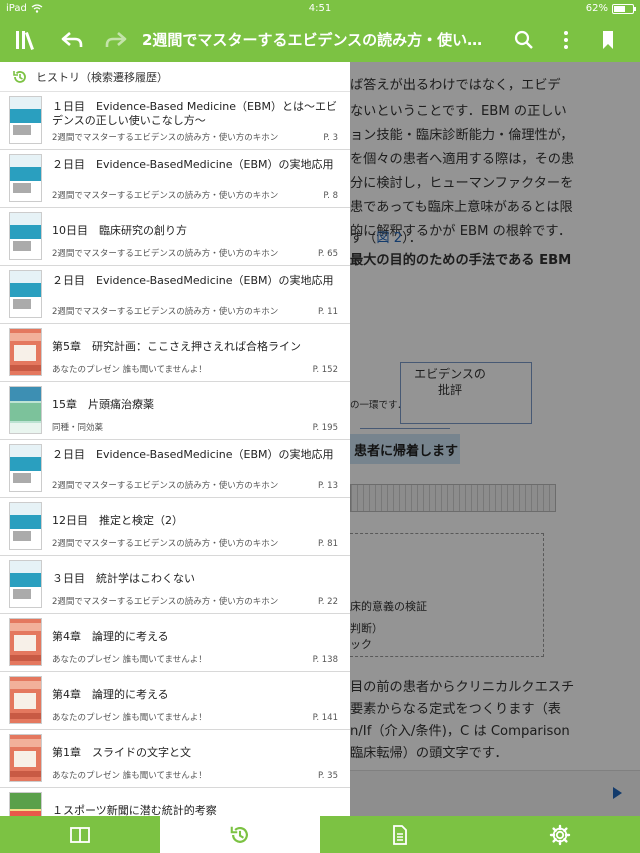 This screenshot has height=853, width=640. Describe the element at coordinates (327, 312) in the screenshot. I see `history-item-page: P. 11` at that location.